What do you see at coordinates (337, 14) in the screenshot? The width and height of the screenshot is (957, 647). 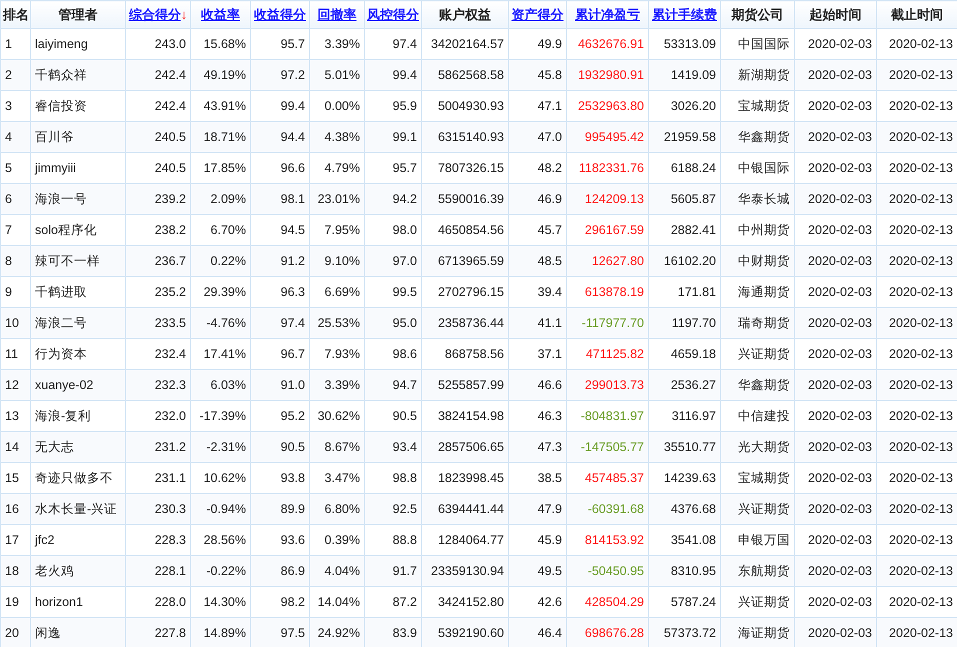 I see `sort-link: 回撤率` at bounding box center [337, 14].